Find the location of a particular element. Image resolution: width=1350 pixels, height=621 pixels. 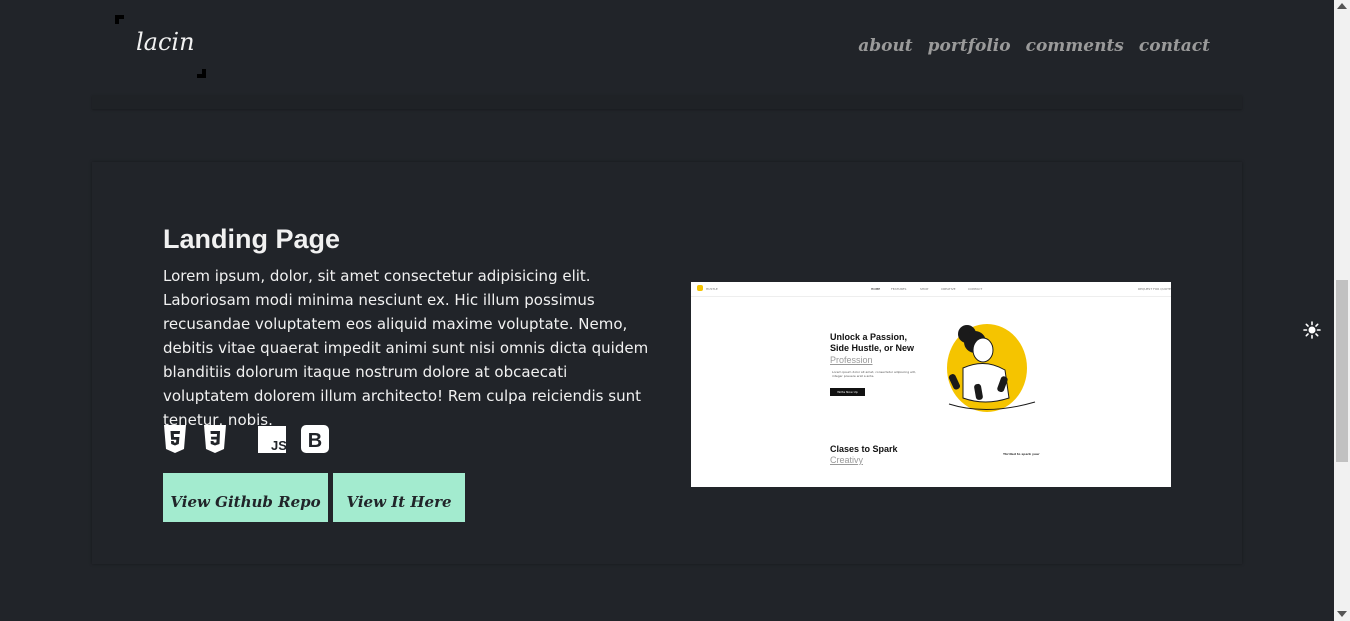

bootstrap-icon-label: B is located at coordinates (315, 441).